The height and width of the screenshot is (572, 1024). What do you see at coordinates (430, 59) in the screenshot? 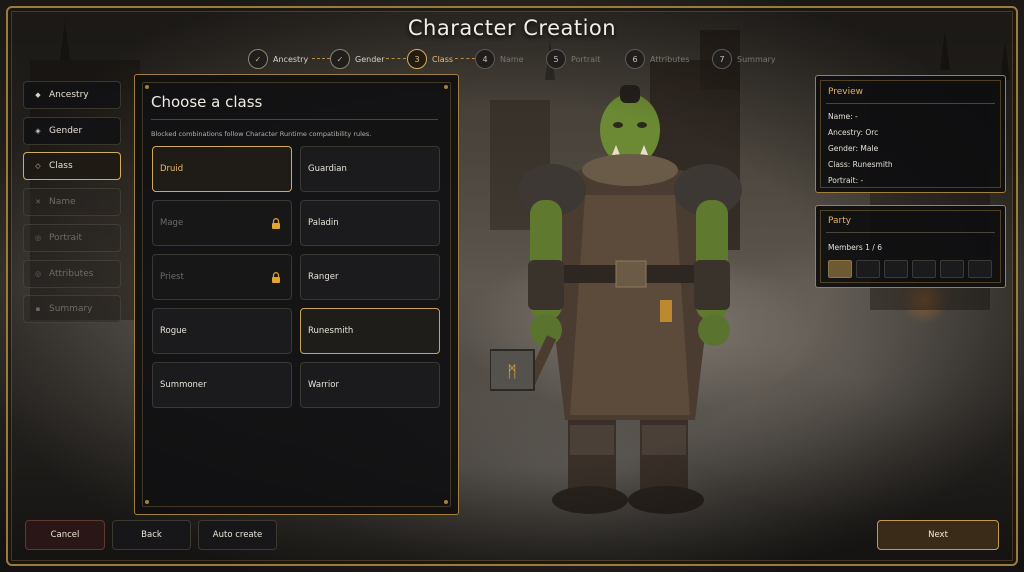
I see `step-class: 3 Class` at bounding box center [430, 59].